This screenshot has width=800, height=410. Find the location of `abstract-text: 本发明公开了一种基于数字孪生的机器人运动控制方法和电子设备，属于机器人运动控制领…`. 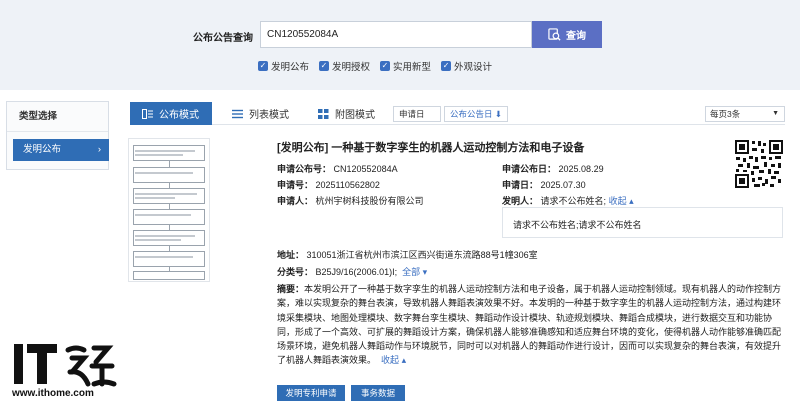

abstract-text: 本发明公开了一种基于数字孪生的机器人运动控制方法和电子设备，属于机器人运动控制领… is located at coordinates (529, 325).